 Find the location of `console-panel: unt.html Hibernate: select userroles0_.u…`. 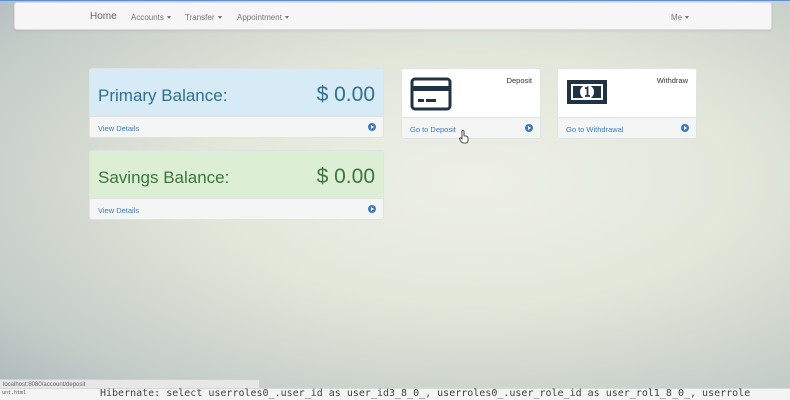

console-panel: unt.html Hibernate: select userroles0_.u… is located at coordinates (395, 394).